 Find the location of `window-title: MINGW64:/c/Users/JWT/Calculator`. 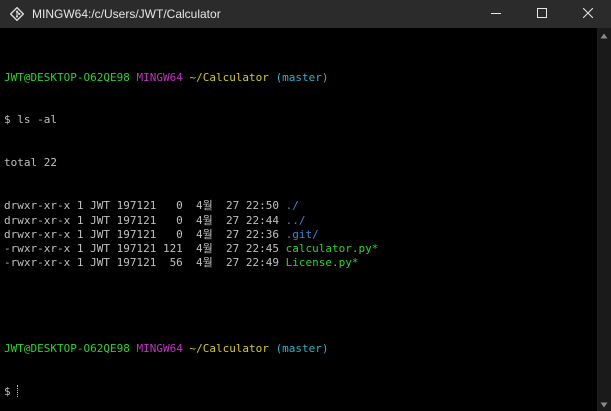

window-title: MINGW64:/c/Users/JWT/Calculator is located at coordinates (126, 14).